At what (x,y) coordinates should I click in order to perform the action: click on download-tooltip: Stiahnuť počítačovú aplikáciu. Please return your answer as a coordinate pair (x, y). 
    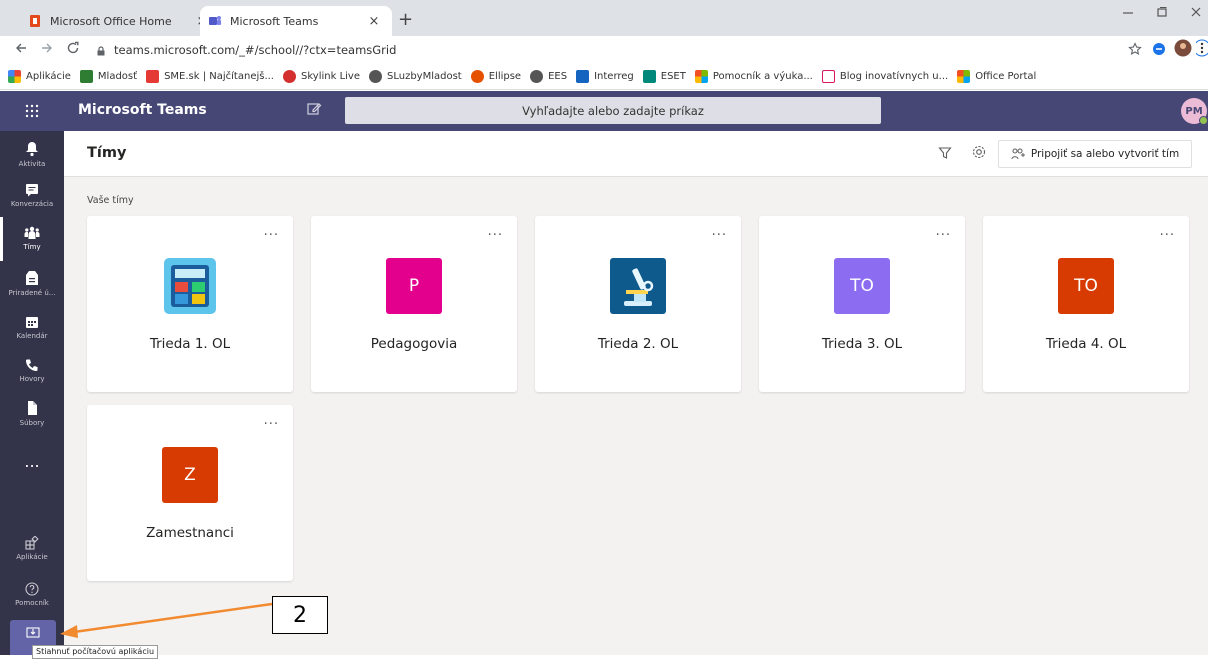
    Looking at the image, I should click on (95, 652).